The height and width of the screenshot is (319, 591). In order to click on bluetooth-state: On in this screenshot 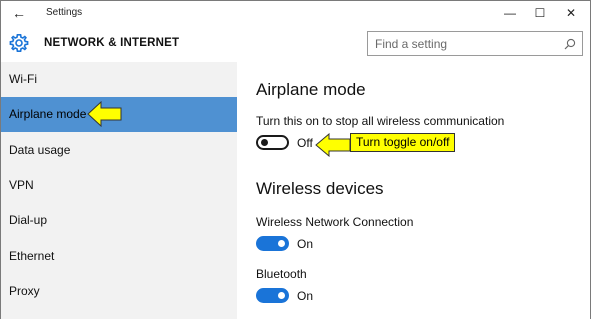, I will do `click(305, 296)`.